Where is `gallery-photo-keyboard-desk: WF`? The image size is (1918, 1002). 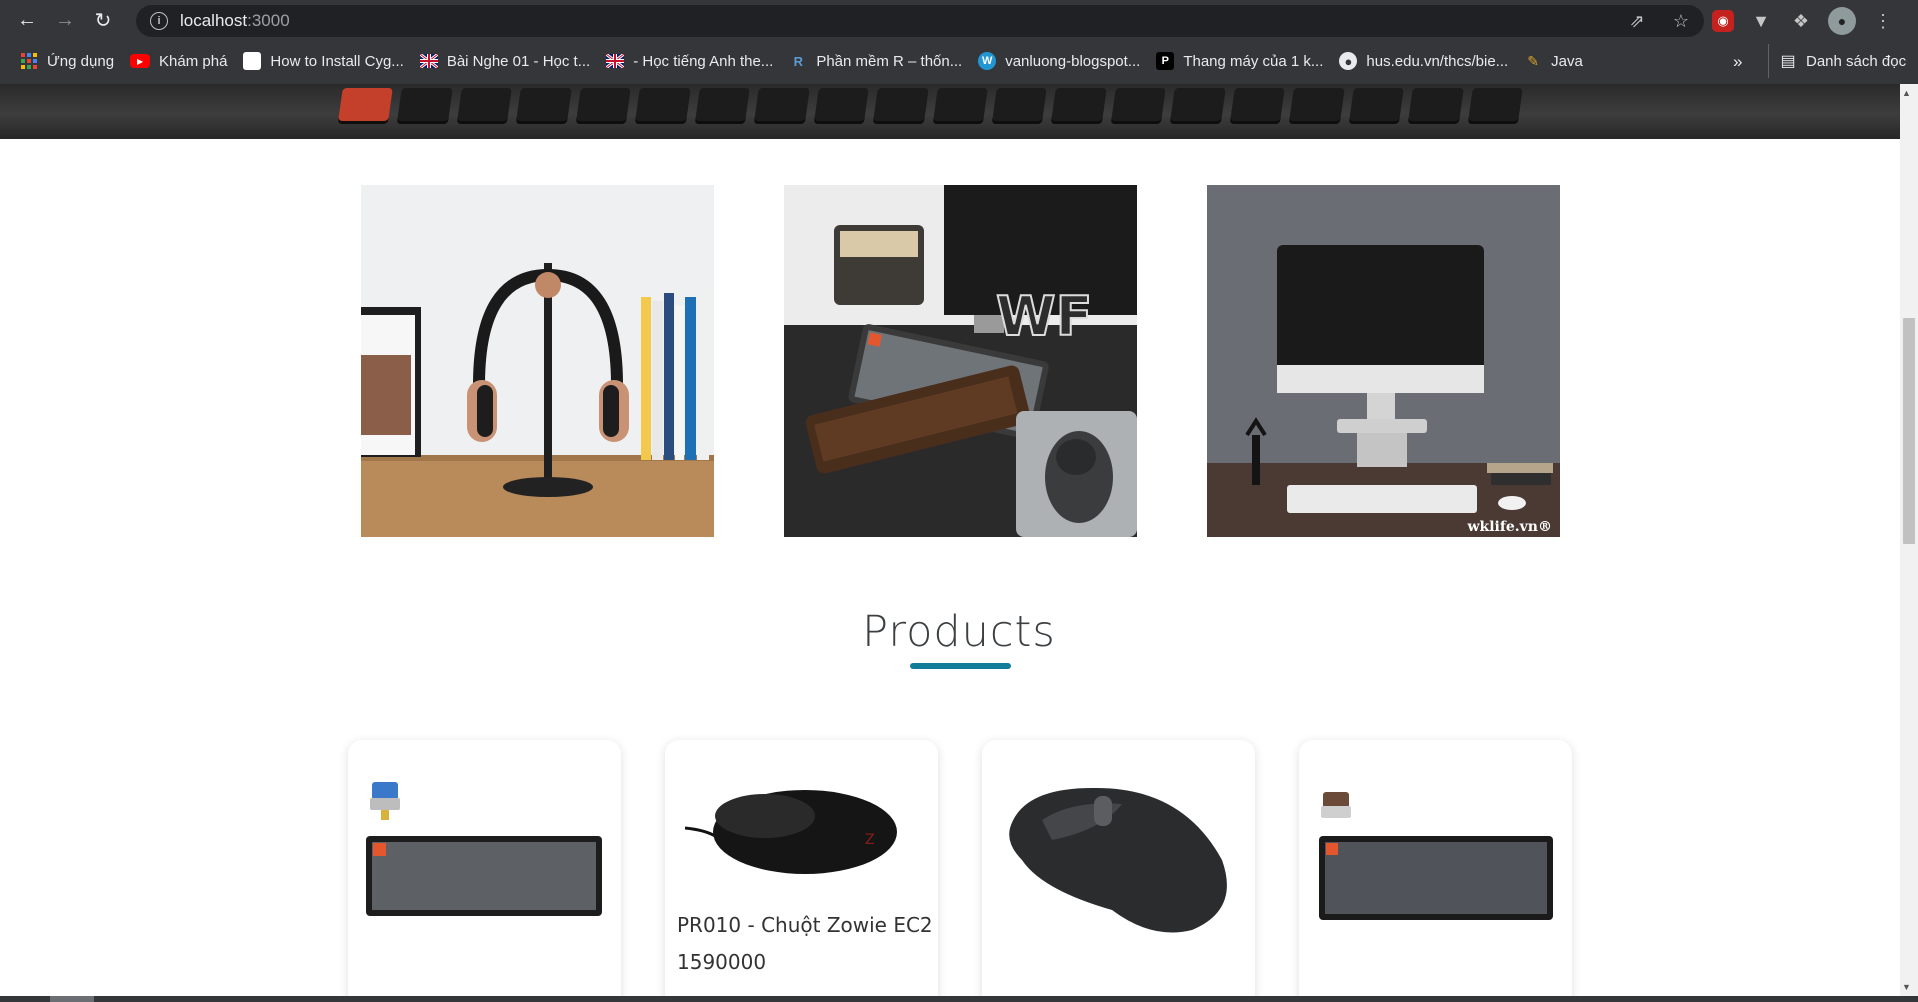 gallery-photo-keyboard-desk: WF is located at coordinates (960, 361).